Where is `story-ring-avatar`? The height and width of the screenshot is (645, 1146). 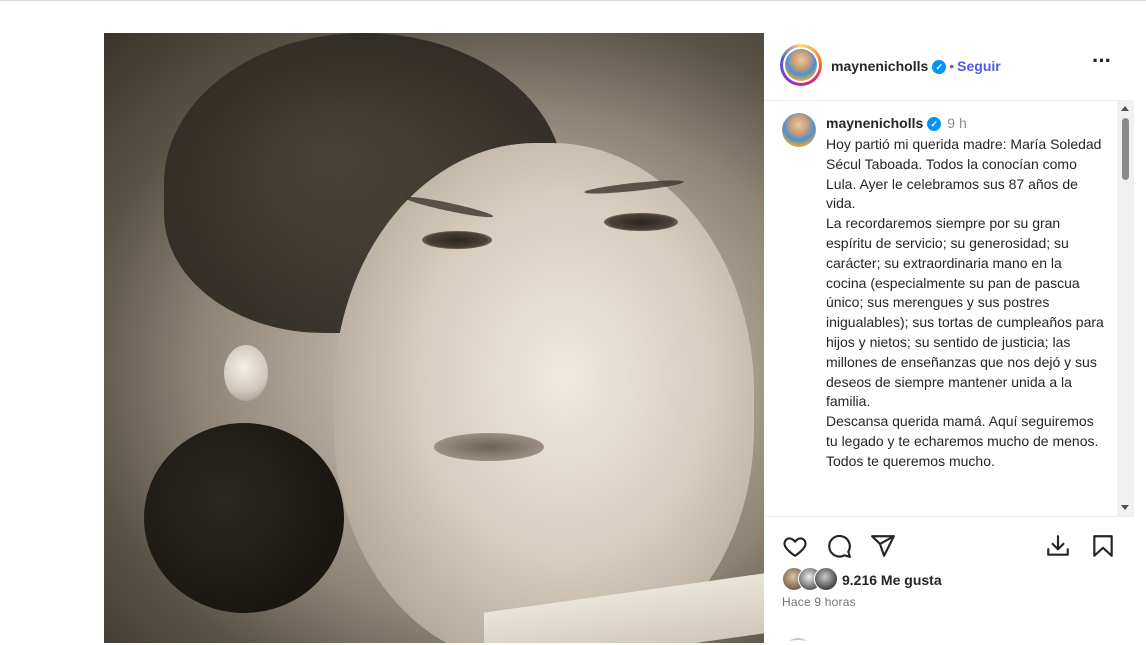 story-ring-avatar is located at coordinates (801, 65).